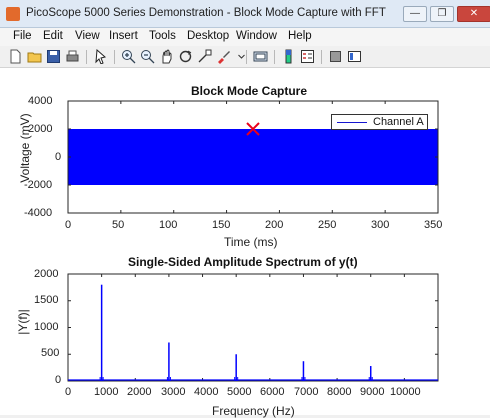 The width and height of the screenshot is (490, 418). What do you see at coordinates (243, 262) in the screenshot?
I see `plot2-title: Single-Sided Amplitude Spectrum of y(t)` at bounding box center [243, 262].